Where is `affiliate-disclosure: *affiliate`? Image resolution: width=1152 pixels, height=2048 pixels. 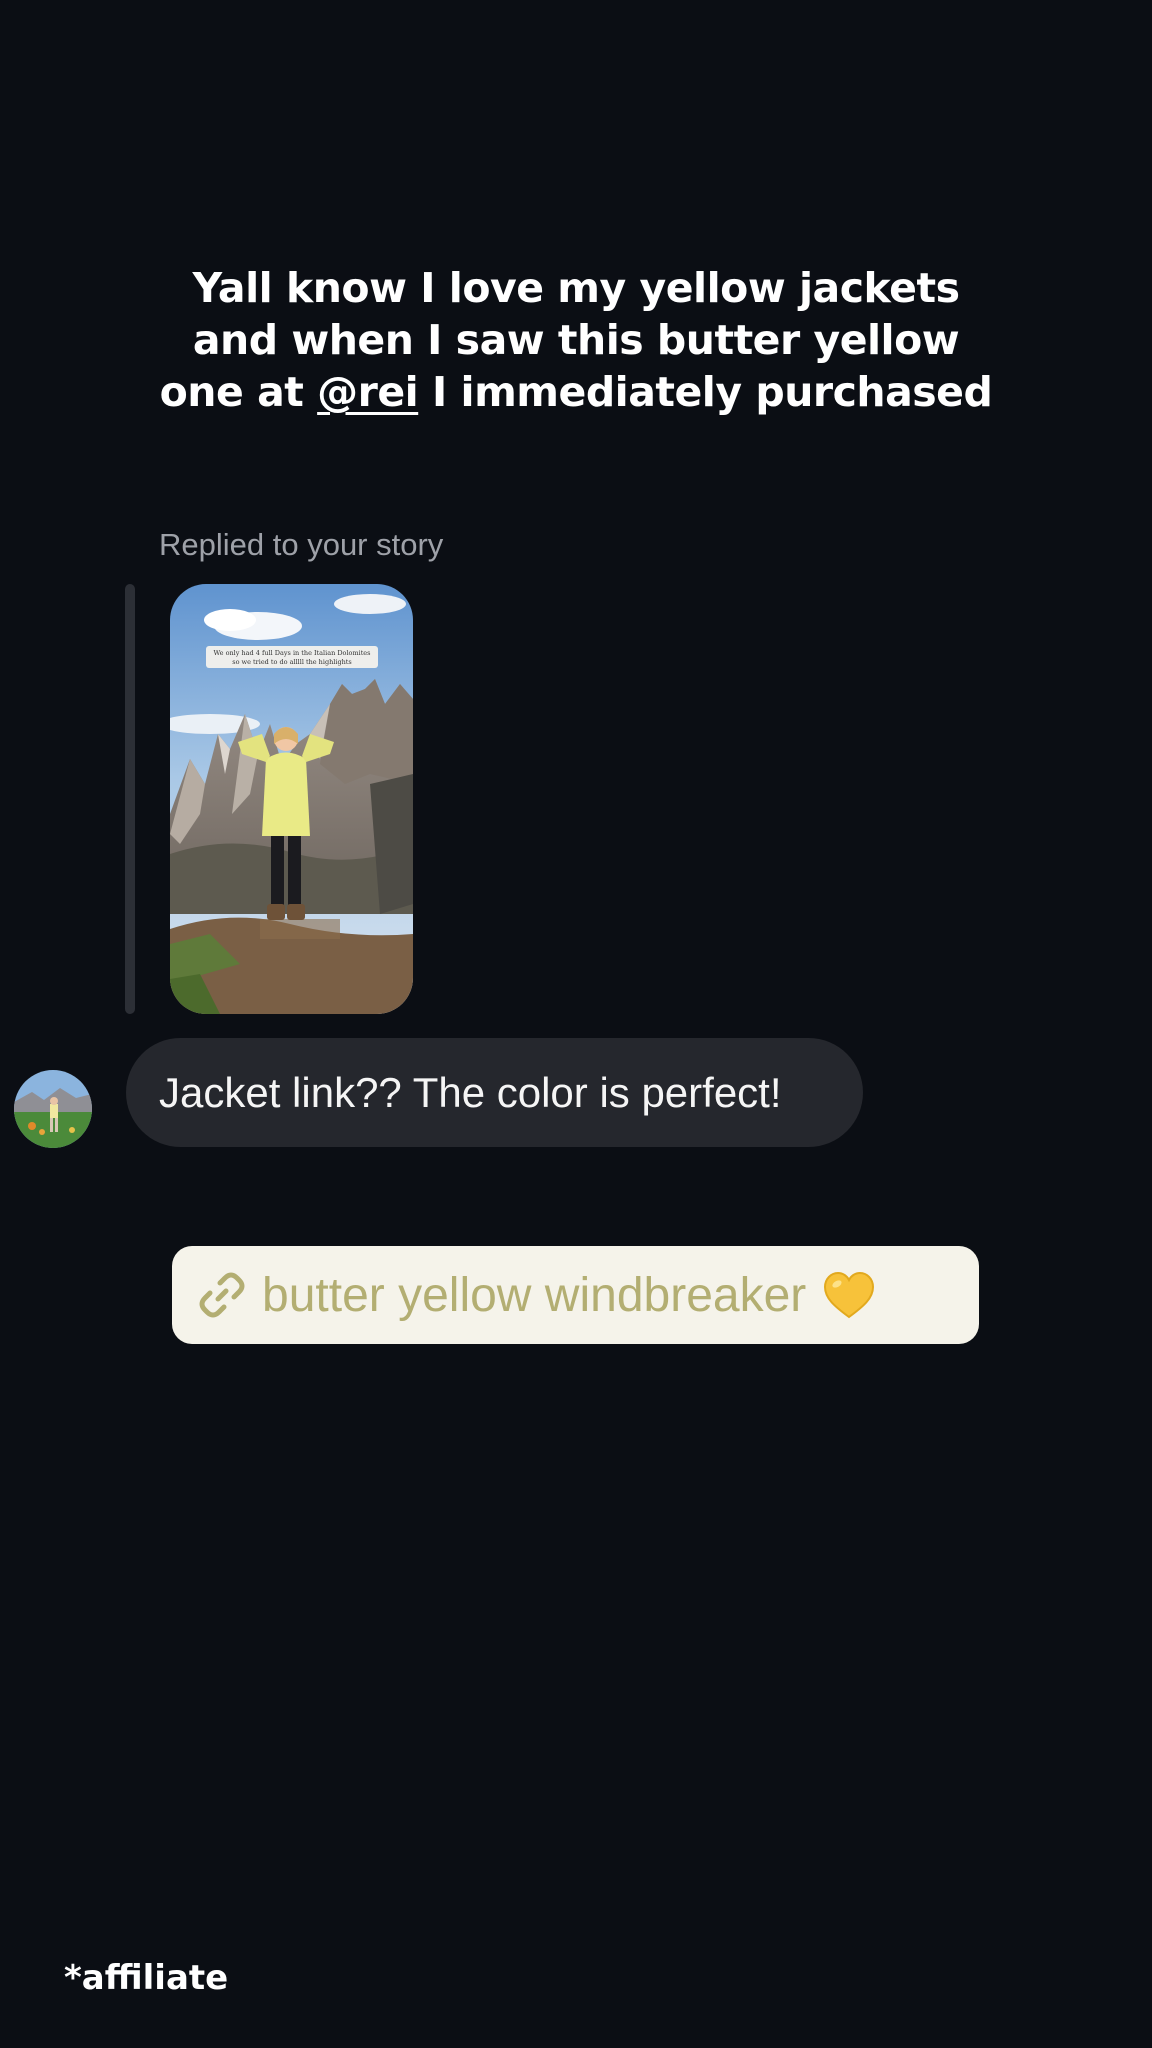 affiliate-disclosure: *affiliate is located at coordinates (146, 1978).